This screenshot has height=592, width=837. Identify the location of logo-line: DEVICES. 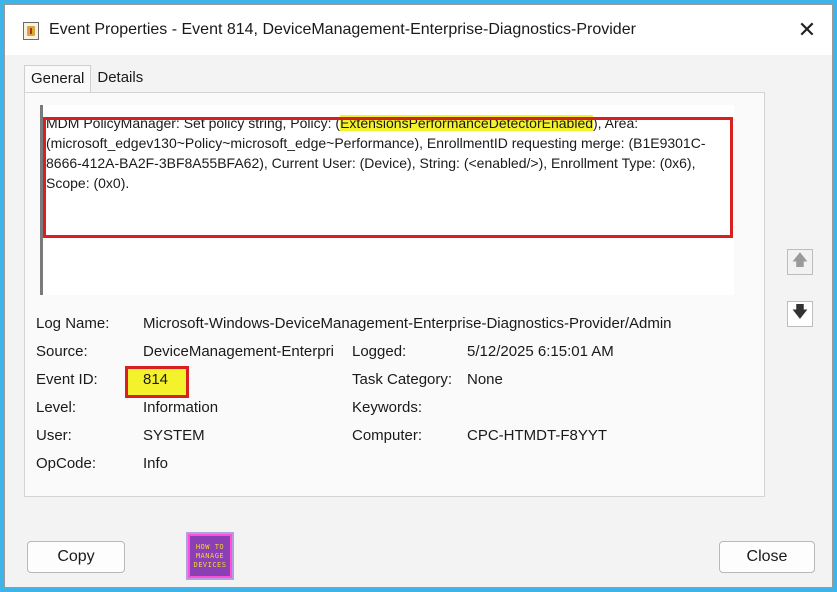
(210, 564).